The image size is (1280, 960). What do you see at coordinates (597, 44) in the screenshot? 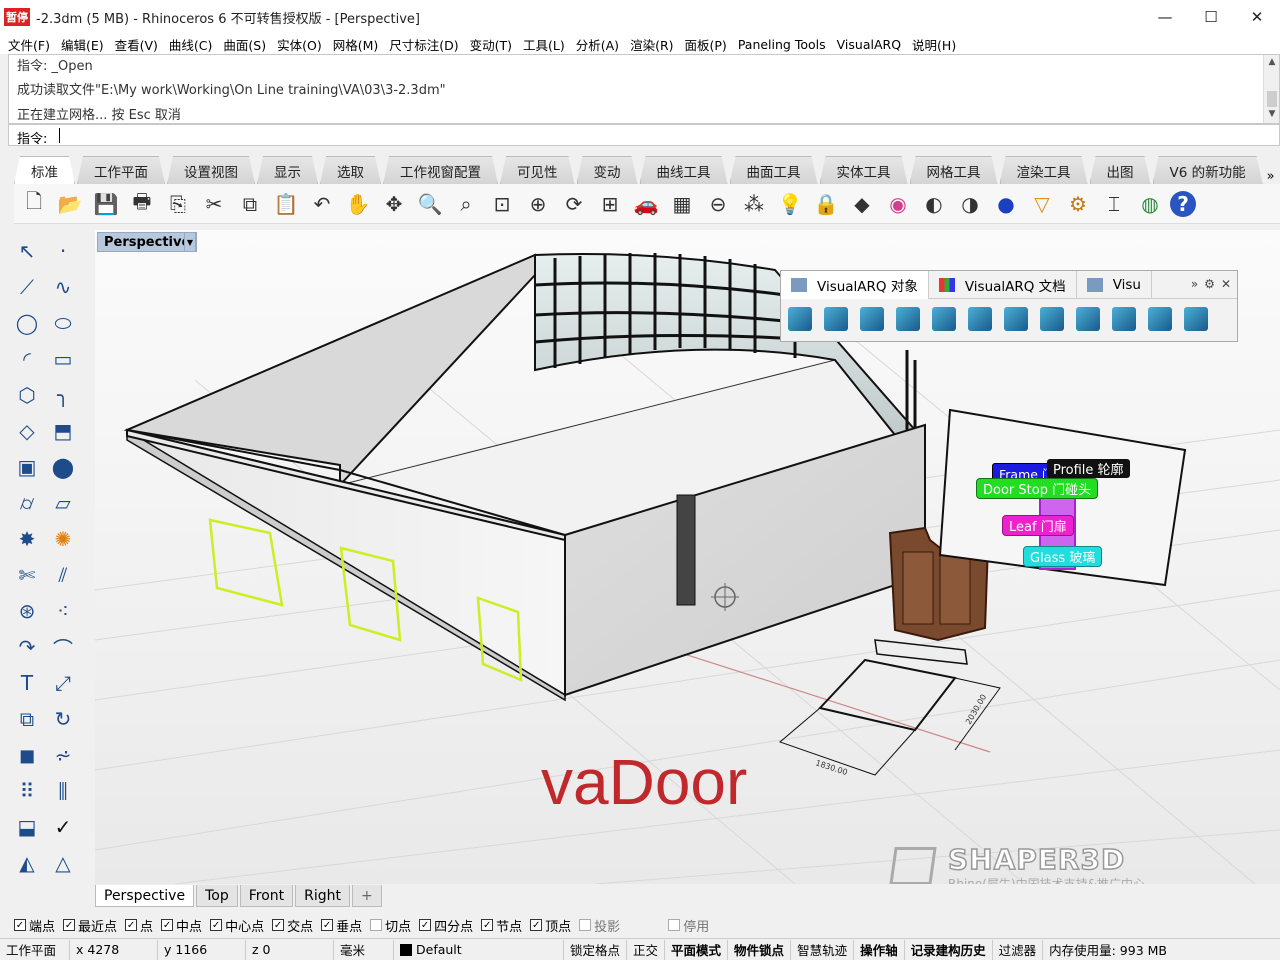
I see `menu-item: 分析(A)` at bounding box center [597, 44].